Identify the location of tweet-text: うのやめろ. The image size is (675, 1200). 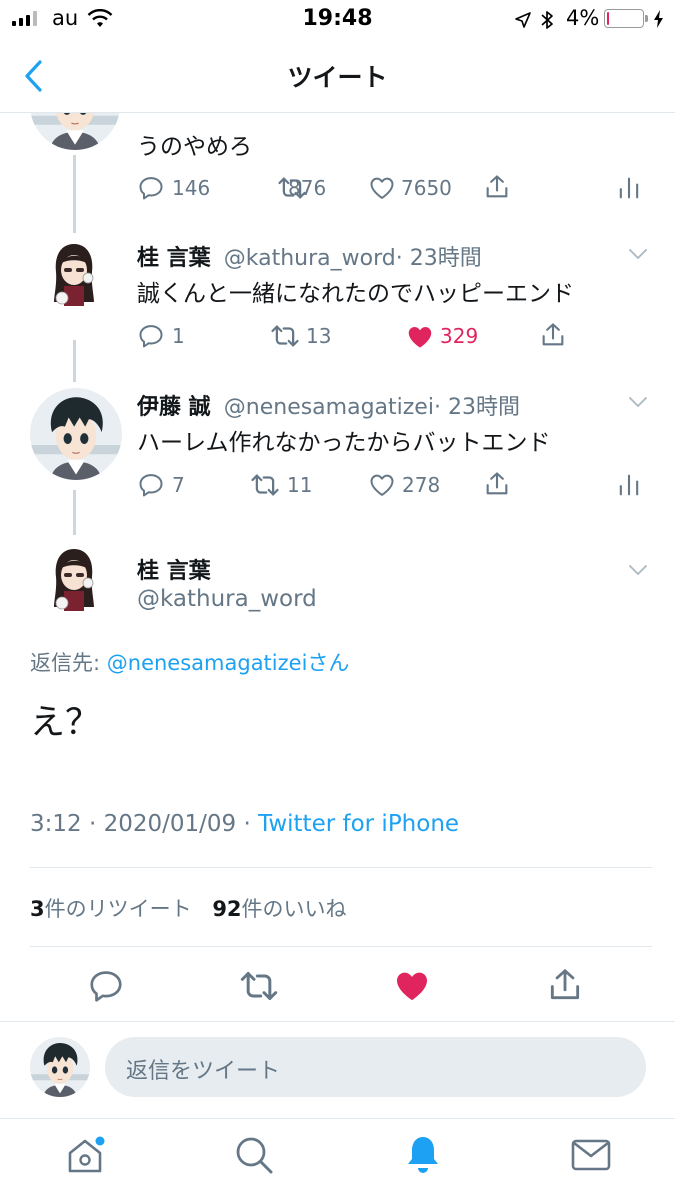
(194, 147).